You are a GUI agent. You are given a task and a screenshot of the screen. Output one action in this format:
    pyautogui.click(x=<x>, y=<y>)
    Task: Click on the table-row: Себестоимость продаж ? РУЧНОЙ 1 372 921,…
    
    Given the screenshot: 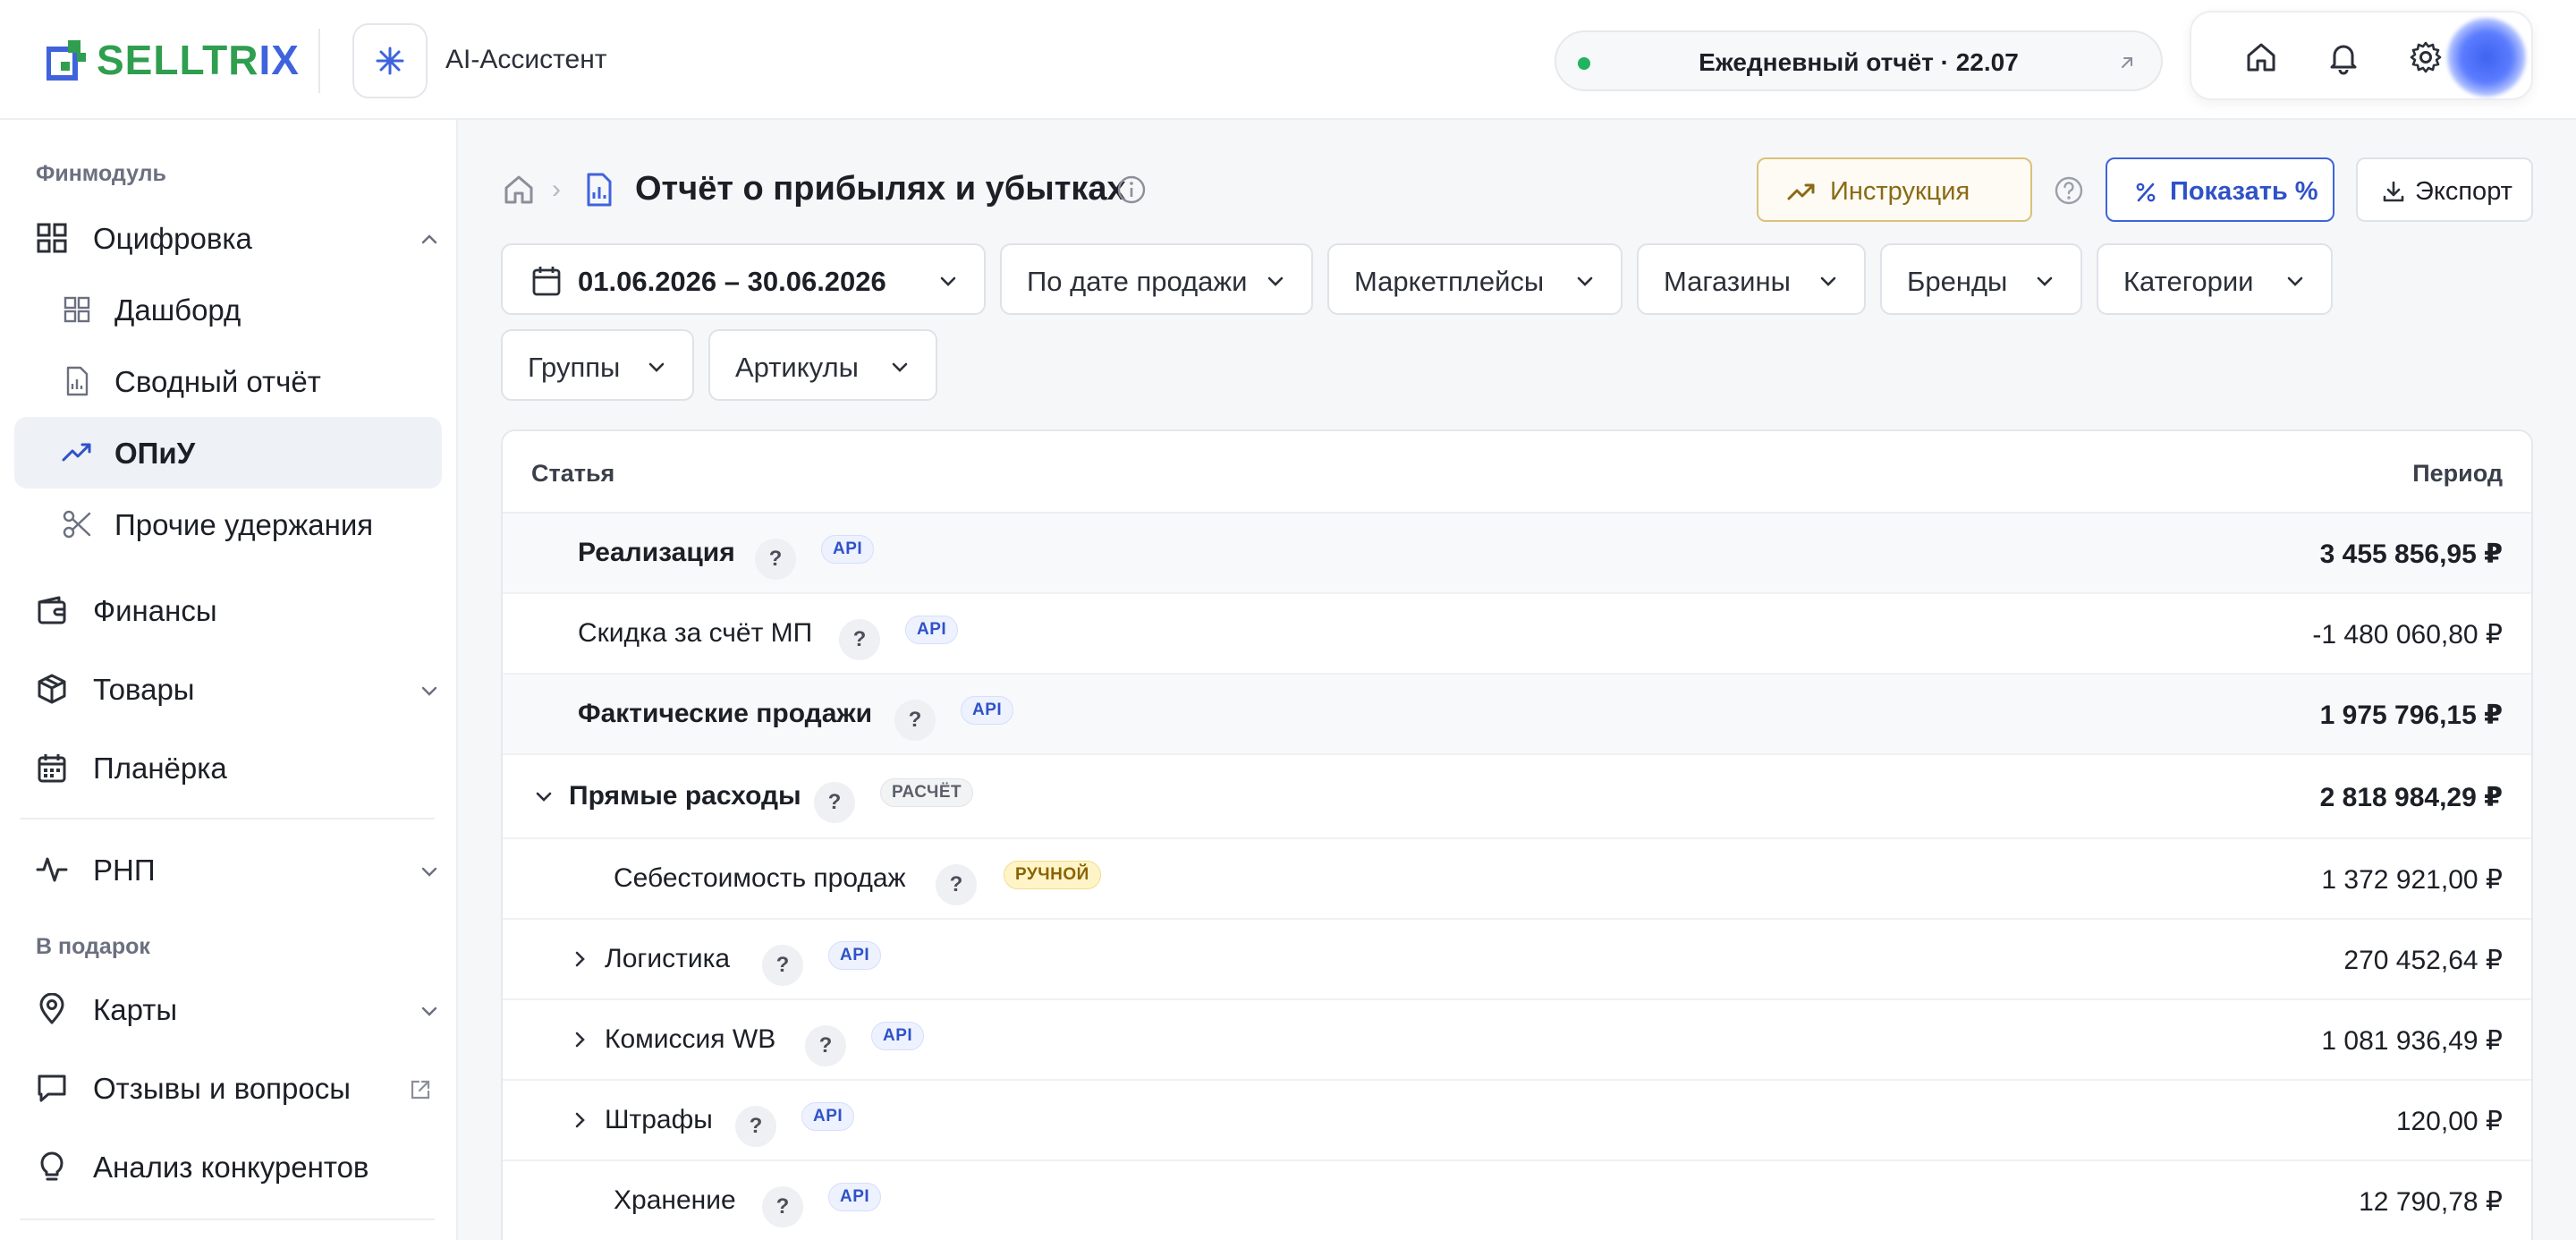 What is the action you would take?
    pyautogui.click(x=1517, y=879)
    